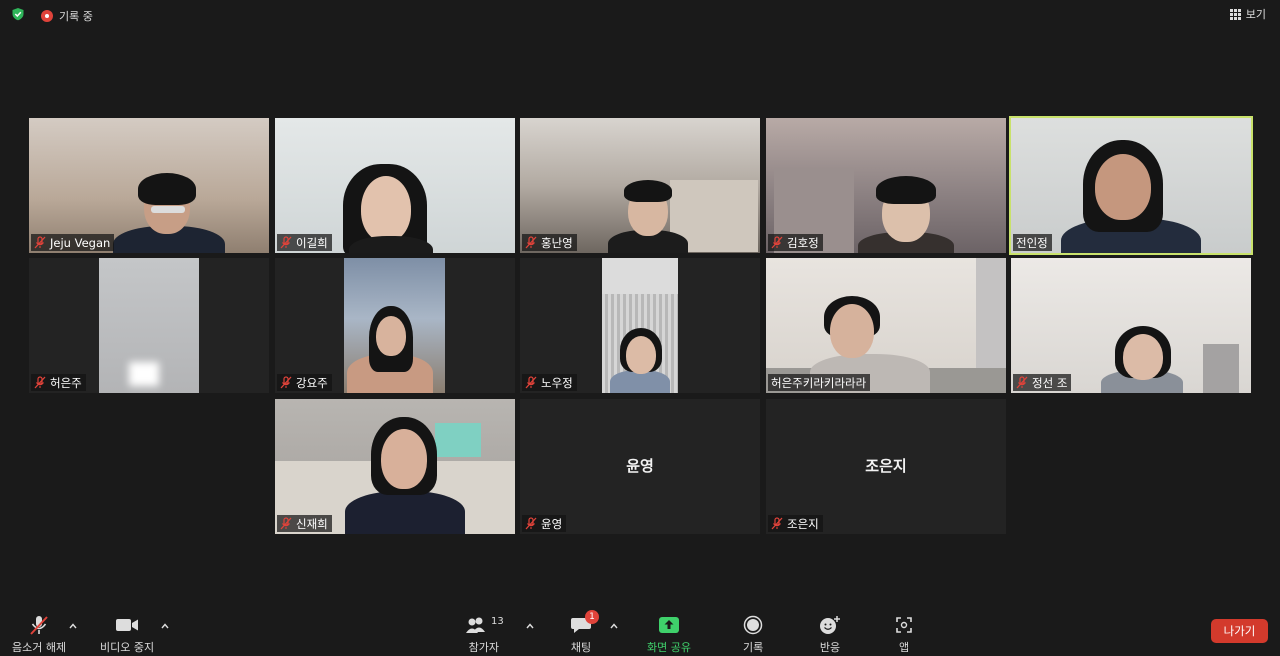 This screenshot has height=656, width=1280. What do you see at coordinates (484, 634) in the screenshot?
I see `participants-button: 13 참가자` at bounding box center [484, 634].